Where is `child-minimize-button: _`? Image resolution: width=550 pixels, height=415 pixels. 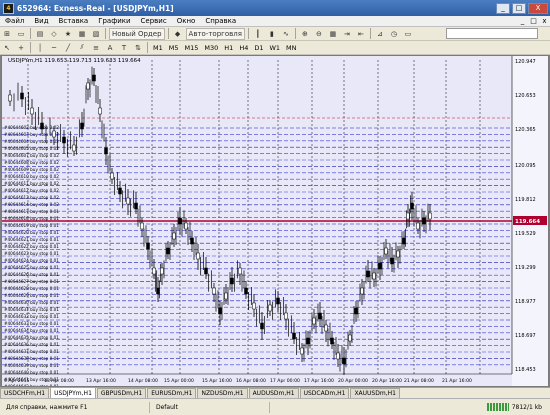 child-minimize-button: _ is located at coordinates (522, 21).